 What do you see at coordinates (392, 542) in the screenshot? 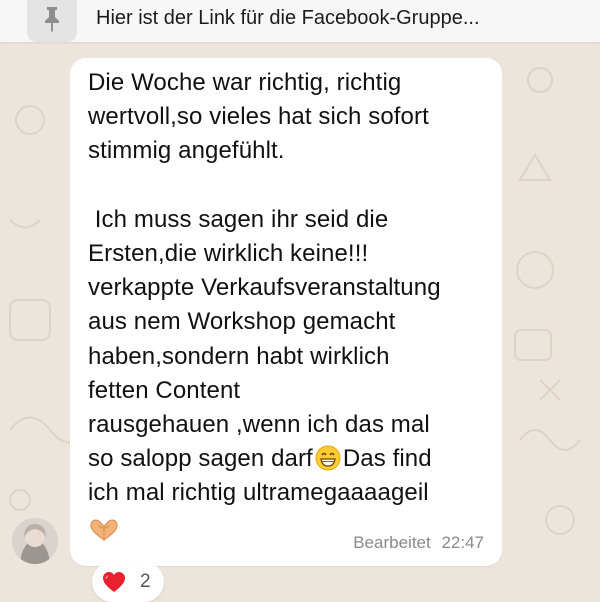
I see `edited-label: Bearbeitet` at bounding box center [392, 542].